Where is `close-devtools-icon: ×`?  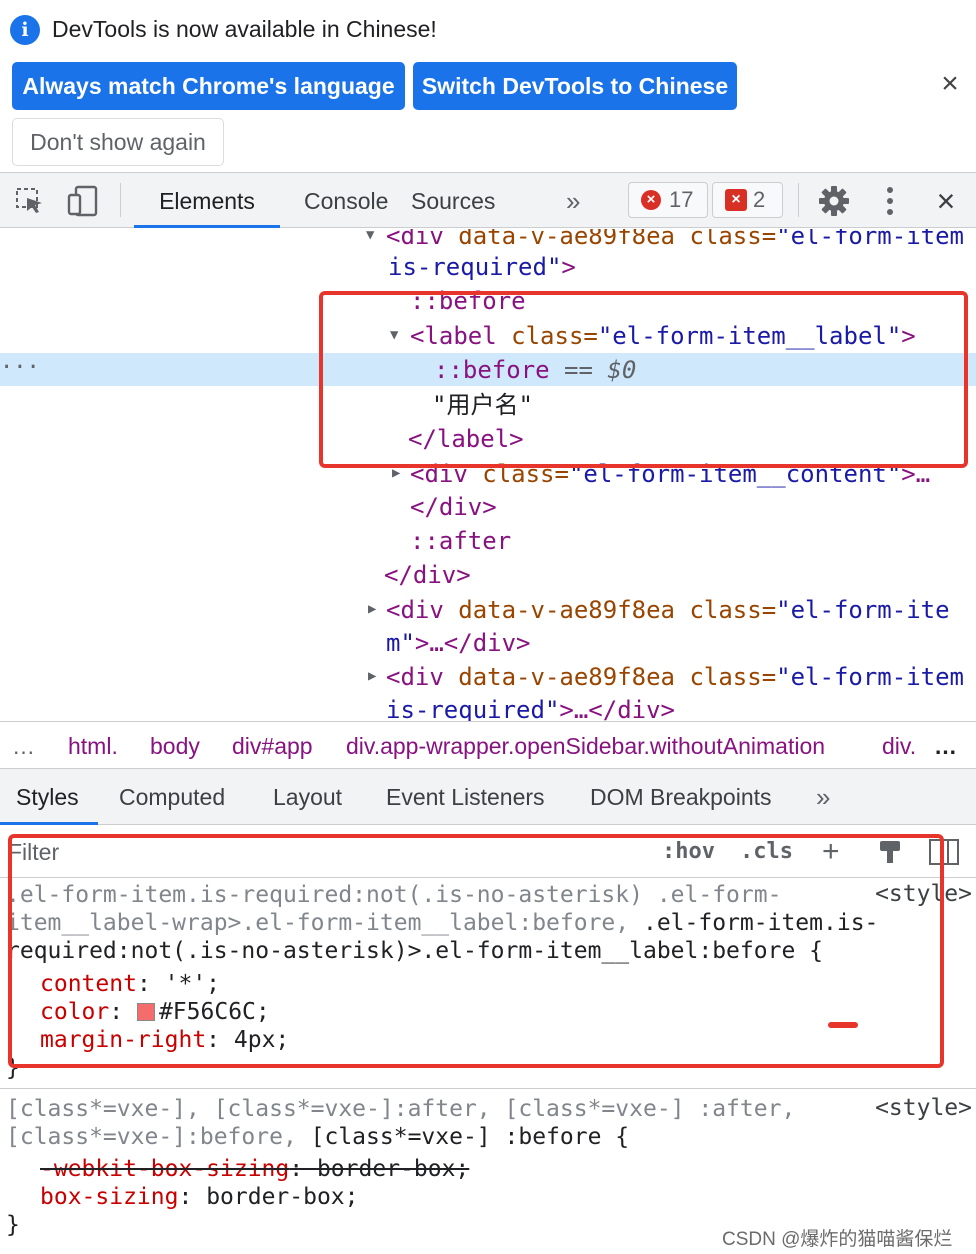 close-devtools-icon: × is located at coordinates (946, 200).